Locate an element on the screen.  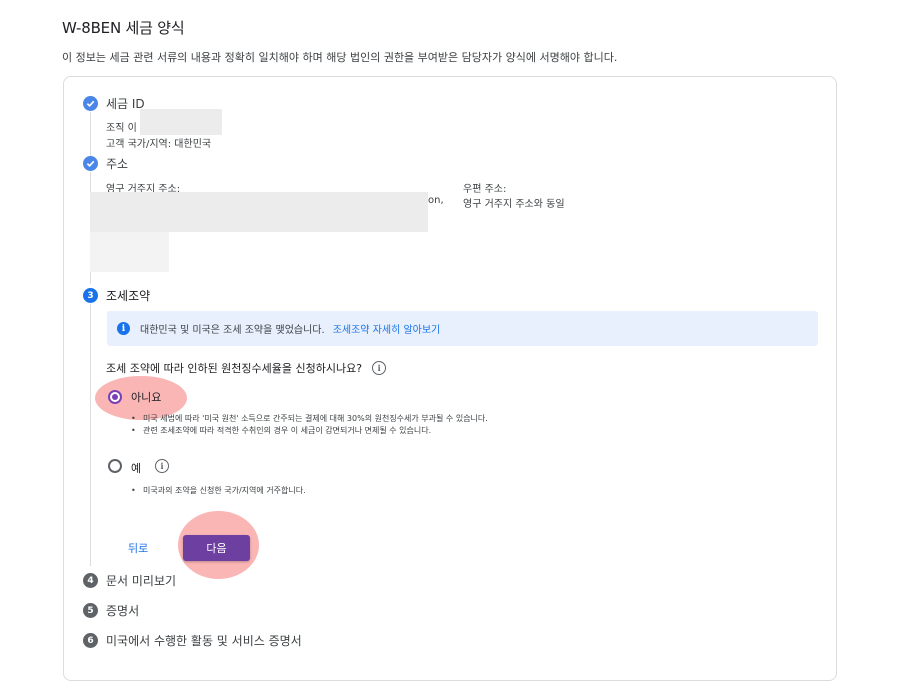
back-button: 뒤로 is located at coordinates (138, 548).